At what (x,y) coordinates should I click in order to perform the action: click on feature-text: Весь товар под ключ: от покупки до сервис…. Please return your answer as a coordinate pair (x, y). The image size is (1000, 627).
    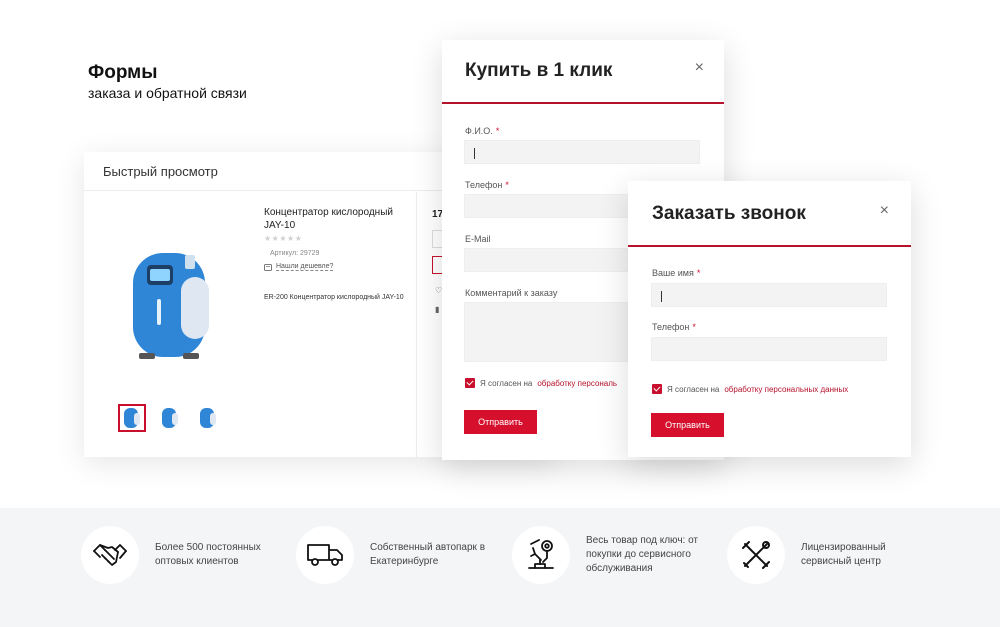
    Looking at the image, I should click on (642, 554).